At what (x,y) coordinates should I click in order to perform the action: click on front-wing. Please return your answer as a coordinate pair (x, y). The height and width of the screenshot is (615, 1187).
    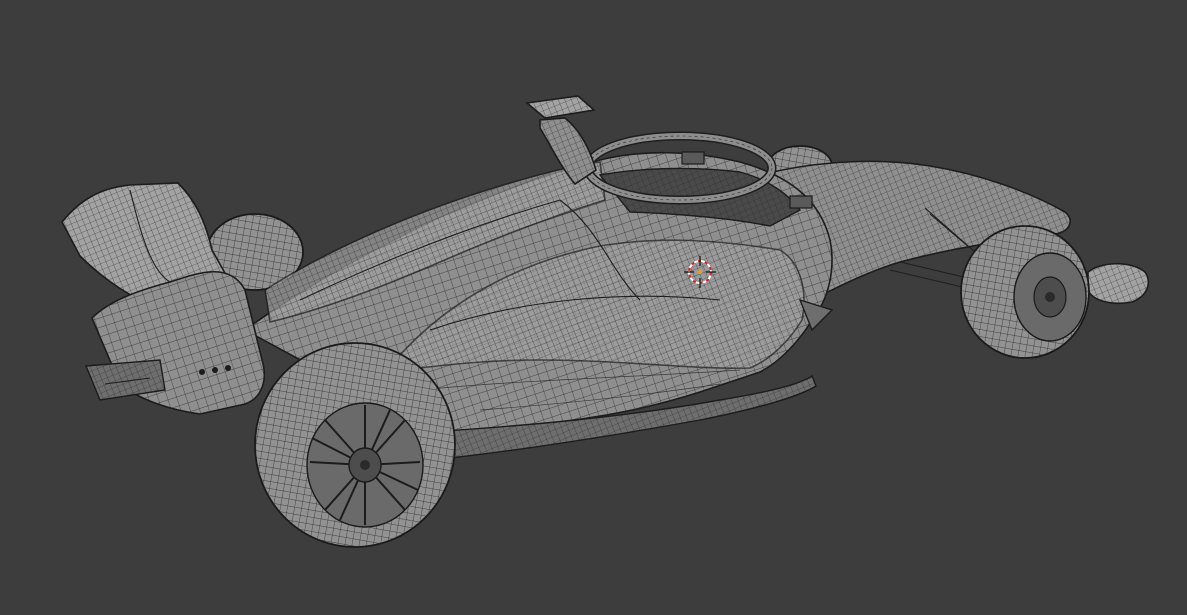
    Looking at the image, I should click on (1118, 283).